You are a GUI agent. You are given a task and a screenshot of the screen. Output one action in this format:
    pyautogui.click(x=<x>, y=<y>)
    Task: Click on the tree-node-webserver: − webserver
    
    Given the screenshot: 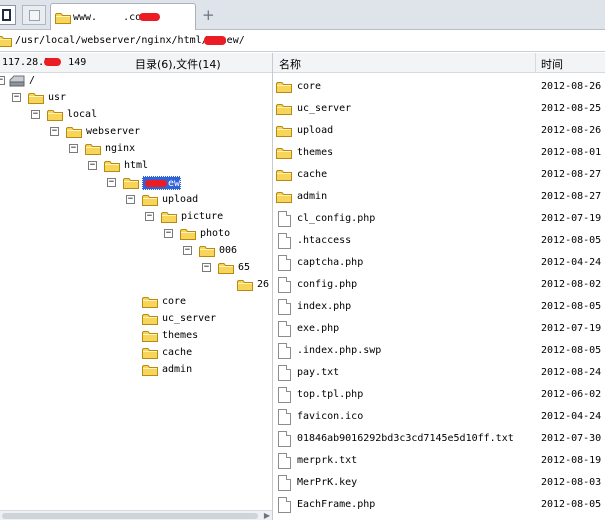 What is the action you would take?
    pyautogui.click(x=80, y=132)
    